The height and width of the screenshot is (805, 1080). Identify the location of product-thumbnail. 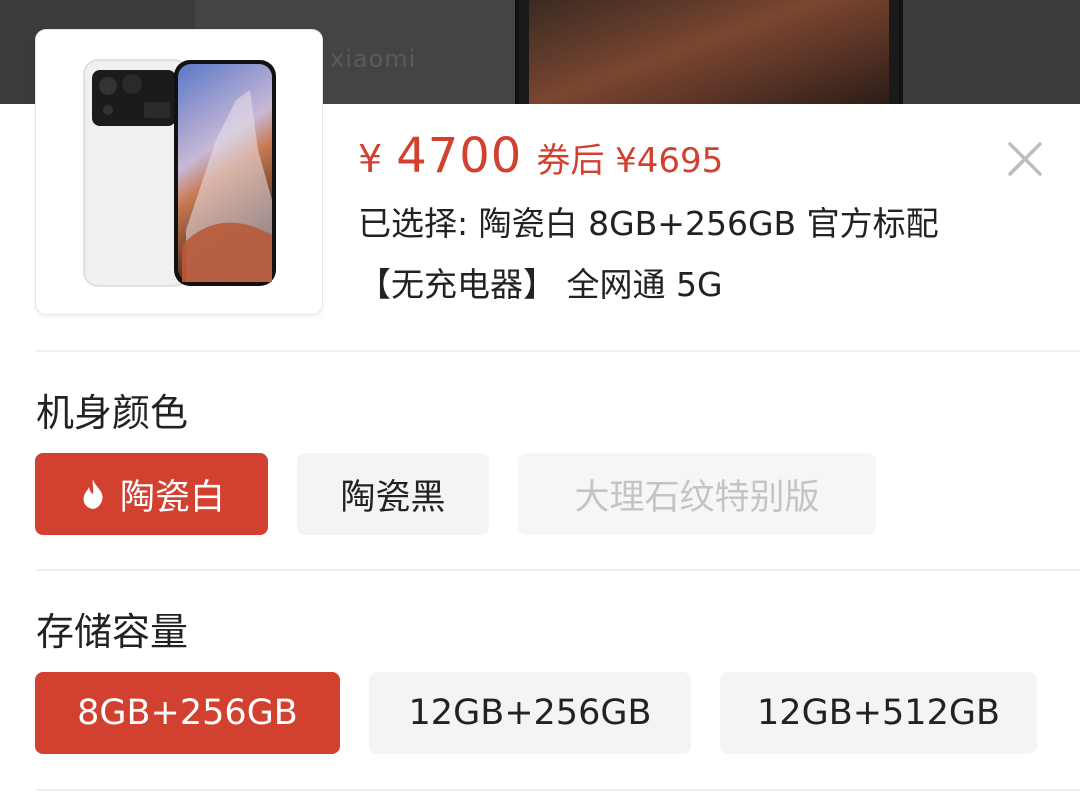
(179, 172).